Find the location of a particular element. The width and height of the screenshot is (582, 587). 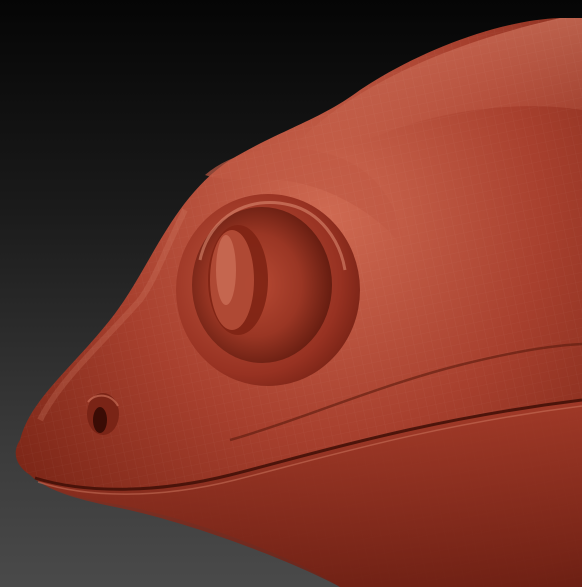

nostril is located at coordinates (103, 414).